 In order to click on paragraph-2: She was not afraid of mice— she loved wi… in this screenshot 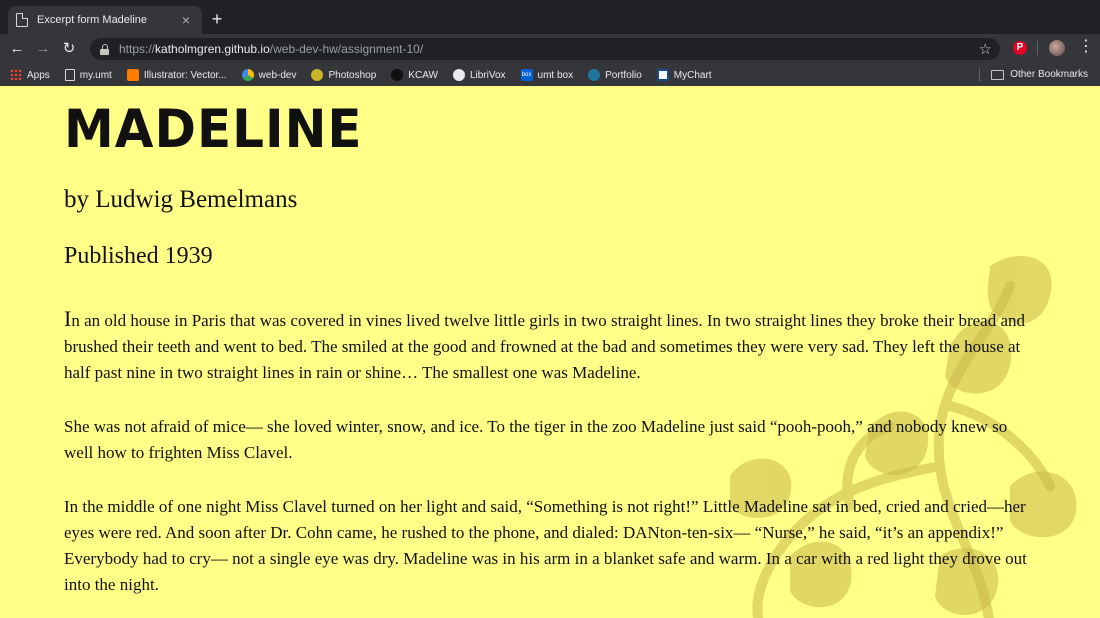, I will do `click(536, 439)`.